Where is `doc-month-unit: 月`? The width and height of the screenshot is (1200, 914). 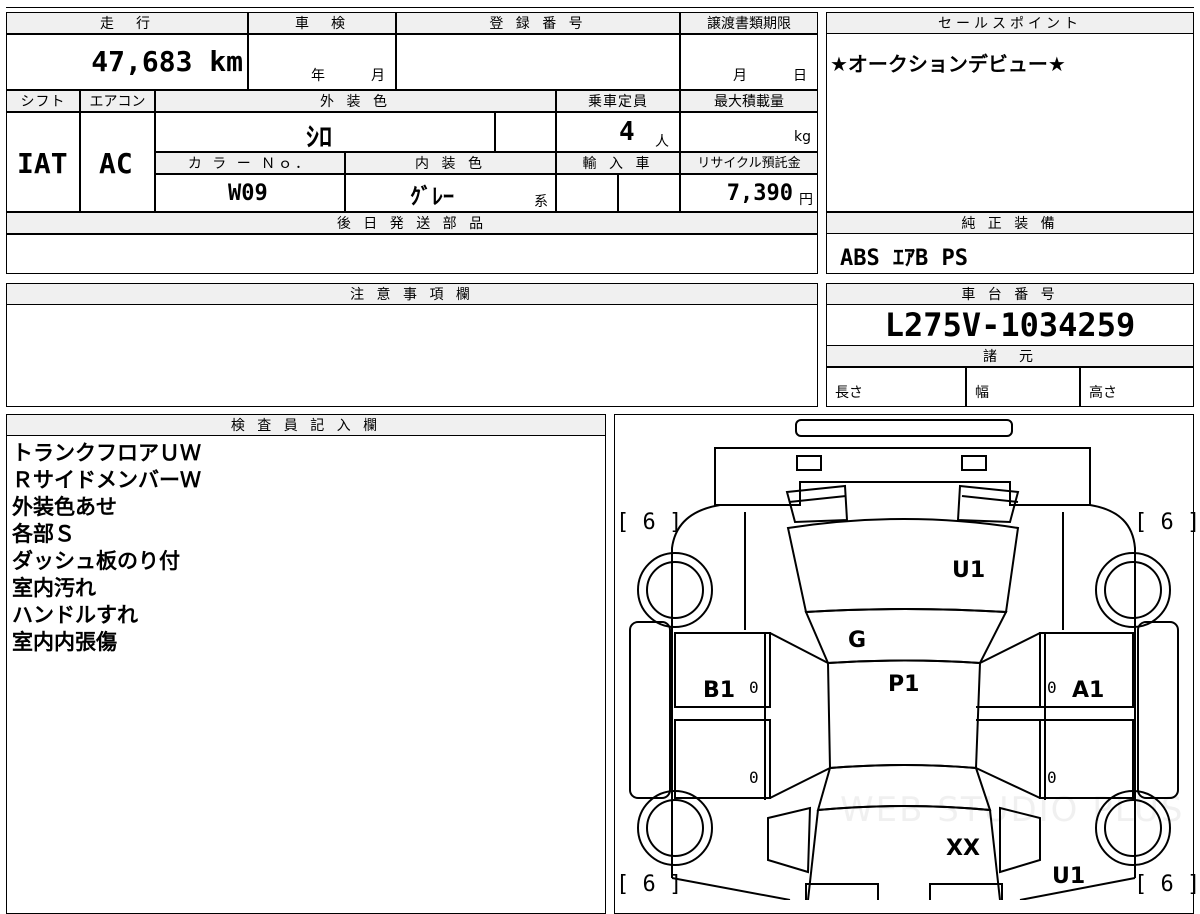 doc-month-unit: 月 is located at coordinates (740, 76).